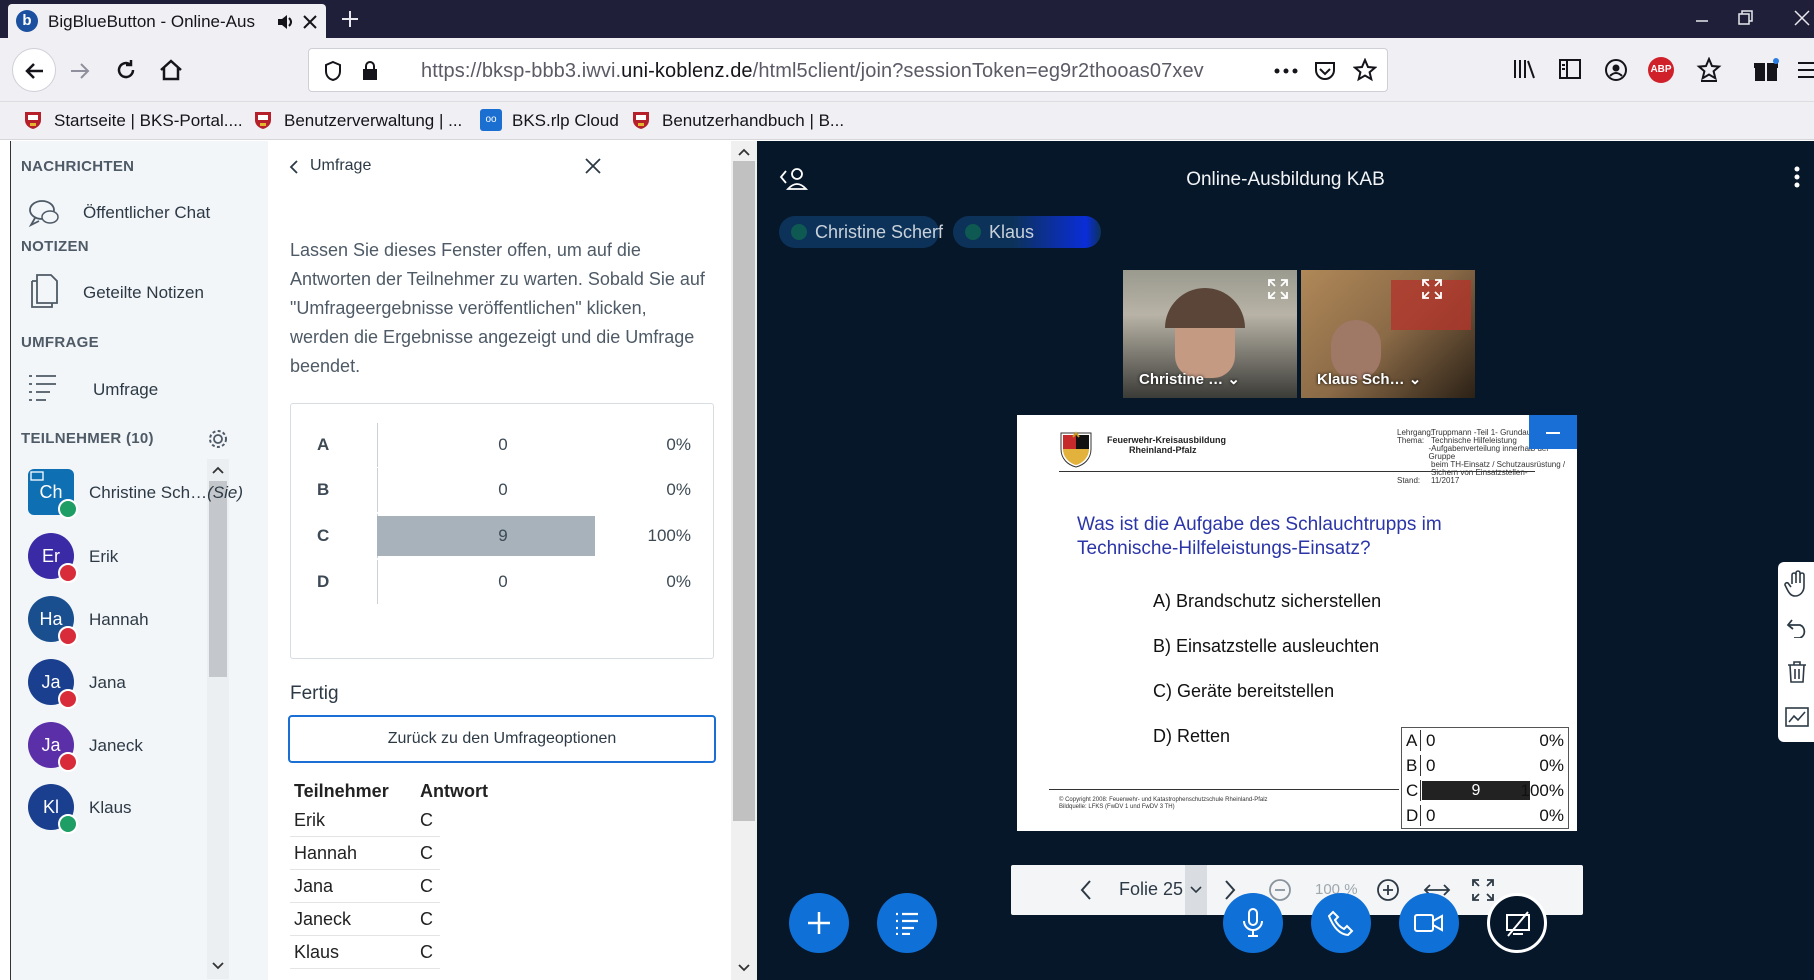  I want to click on participant-item: Ch Christine Sch…(Sie), so click(140, 493).